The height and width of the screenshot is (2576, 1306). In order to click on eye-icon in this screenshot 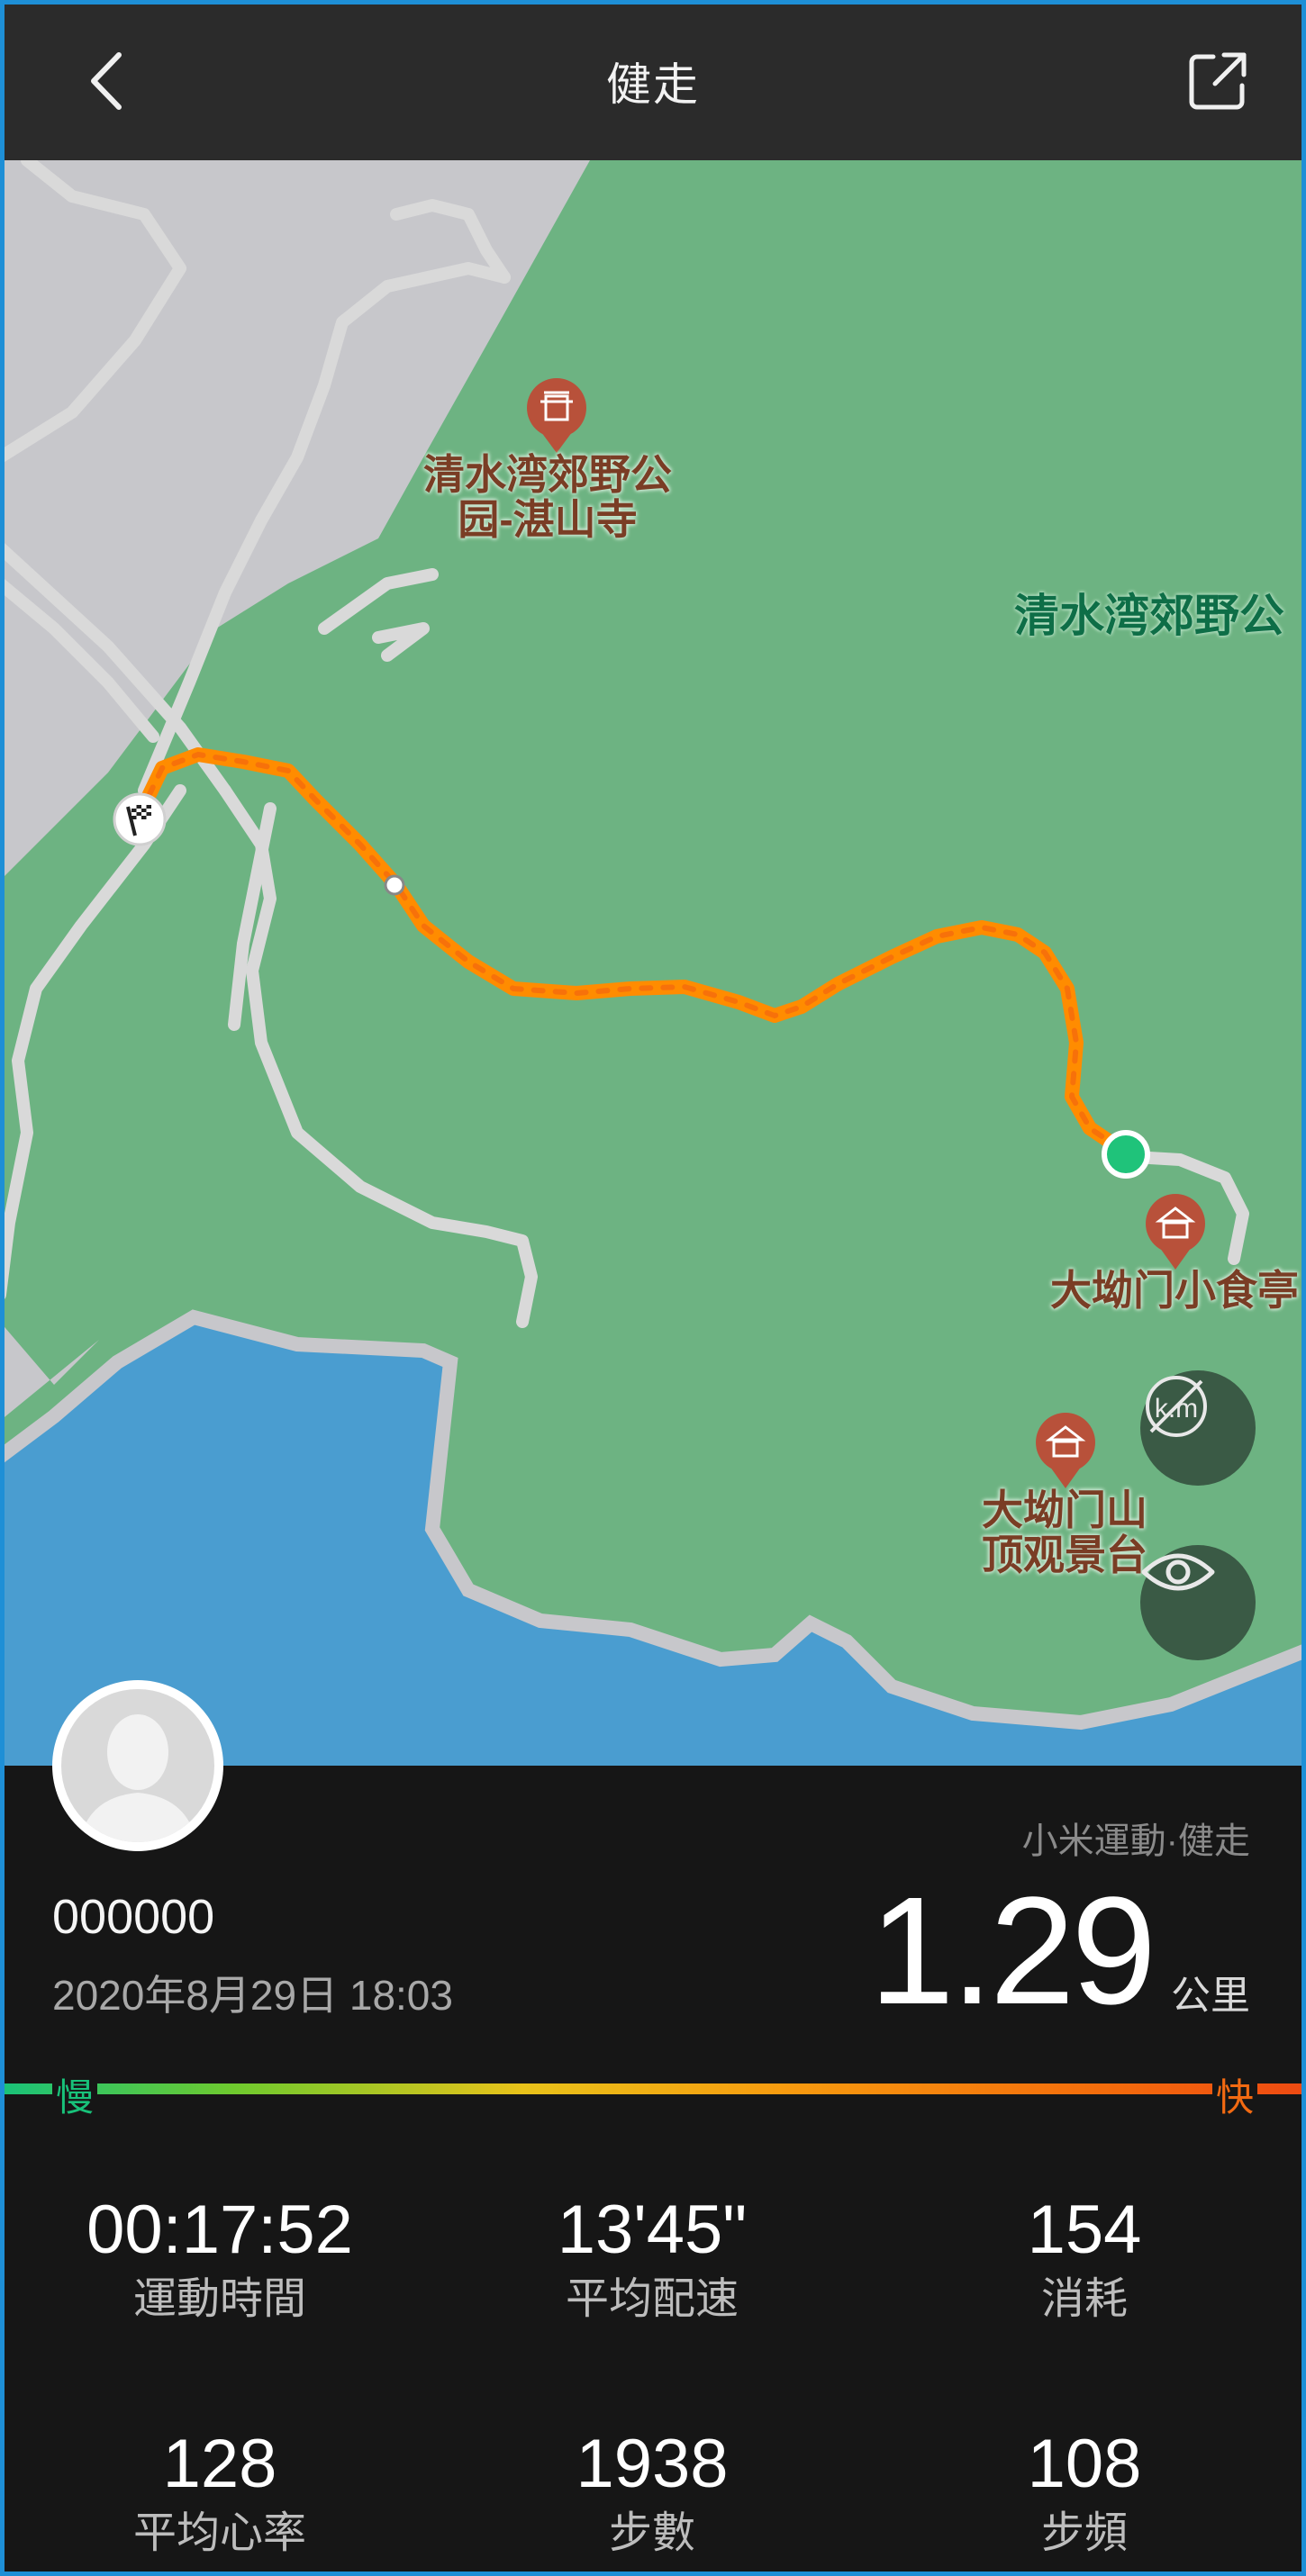, I will do `click(1178, 1572)`.